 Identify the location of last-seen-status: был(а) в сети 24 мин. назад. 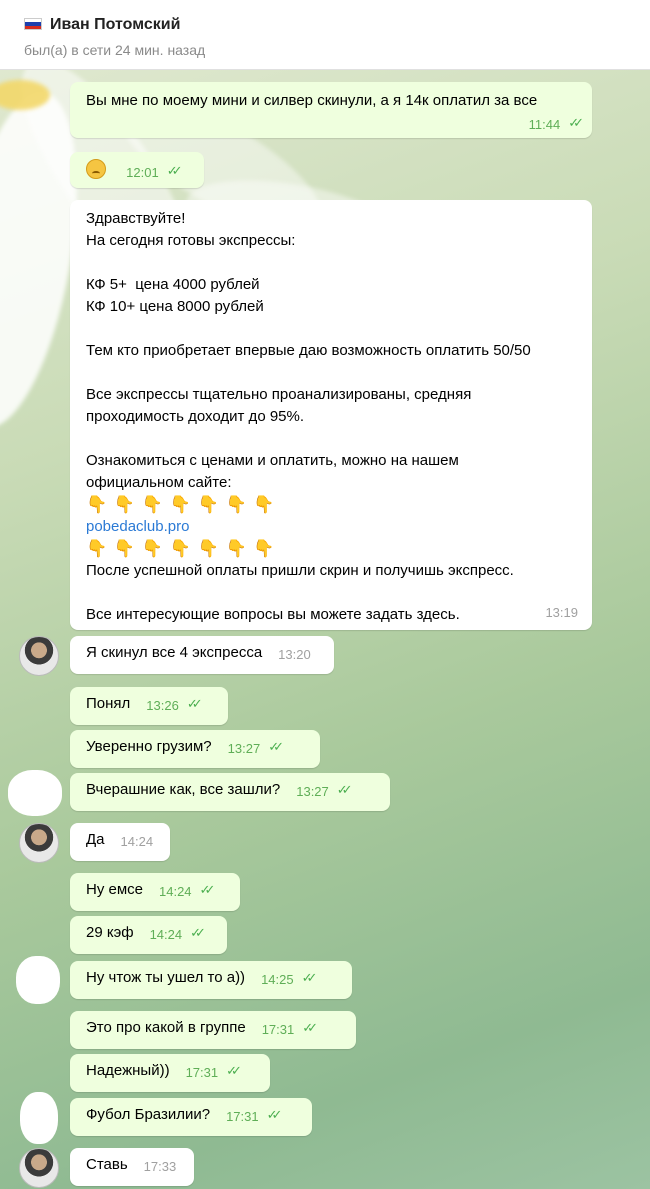
(115, 50).